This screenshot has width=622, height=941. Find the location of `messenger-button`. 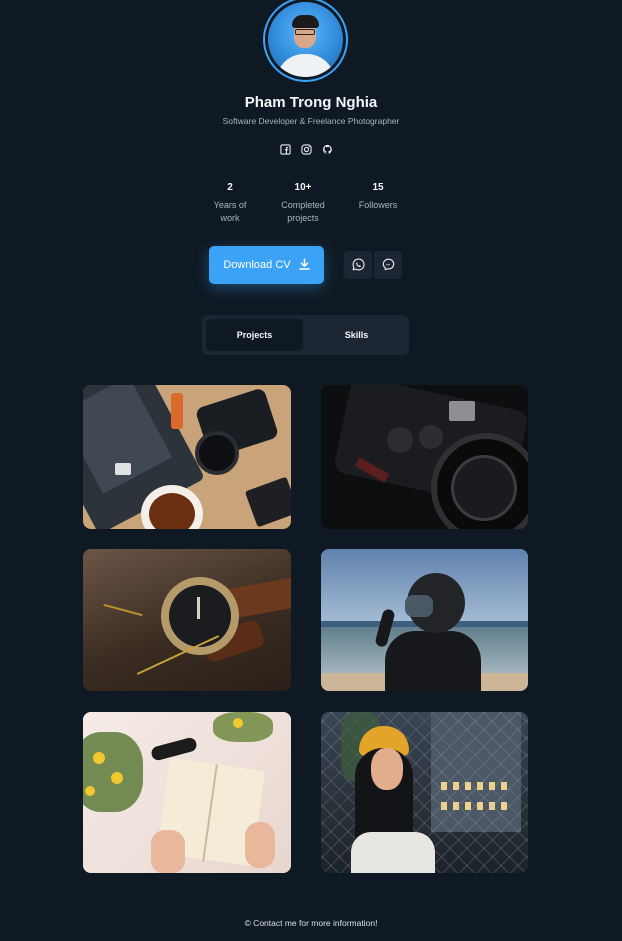

messenger-button is located at coordinates (388, 265).